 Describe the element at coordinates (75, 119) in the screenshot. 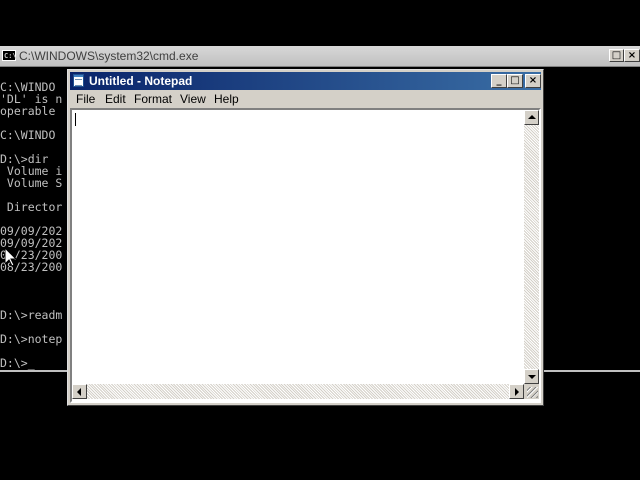

I see `text-caret` at that location.